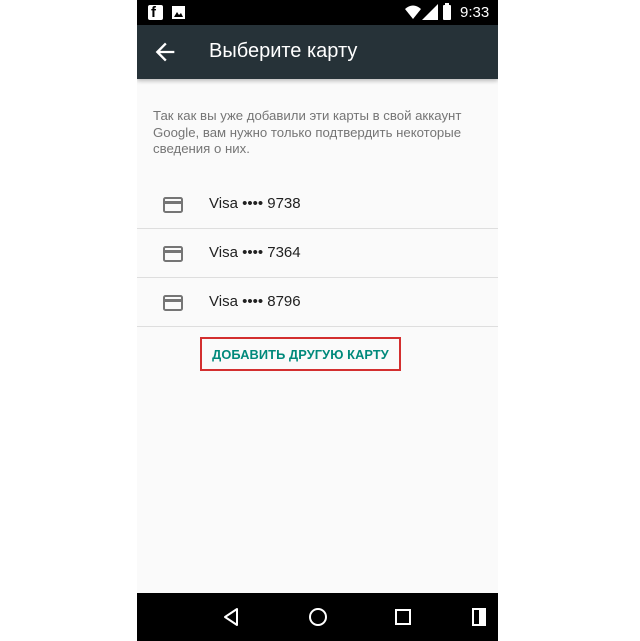 The image size is (640, 641). What do you see at coordinates (255, 252) in the screenshot?
I see `card-label: Visa •••• 7364` at bounding box center [255, 252].